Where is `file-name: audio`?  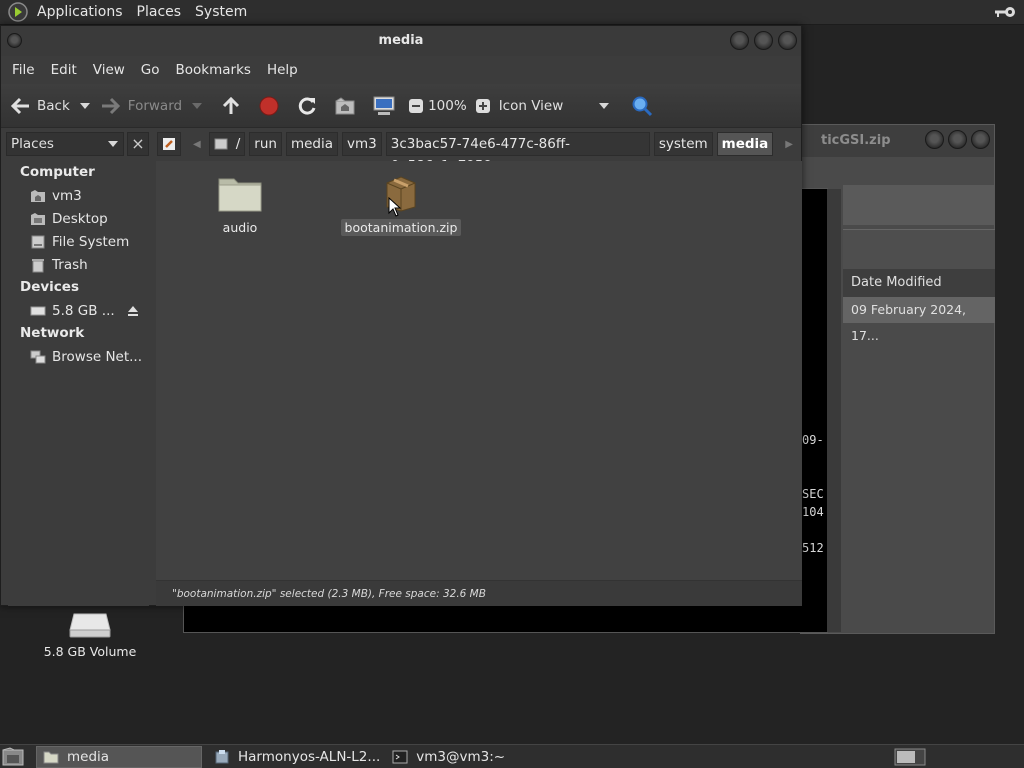
file-name: audio is located at coordinates (240, 227).